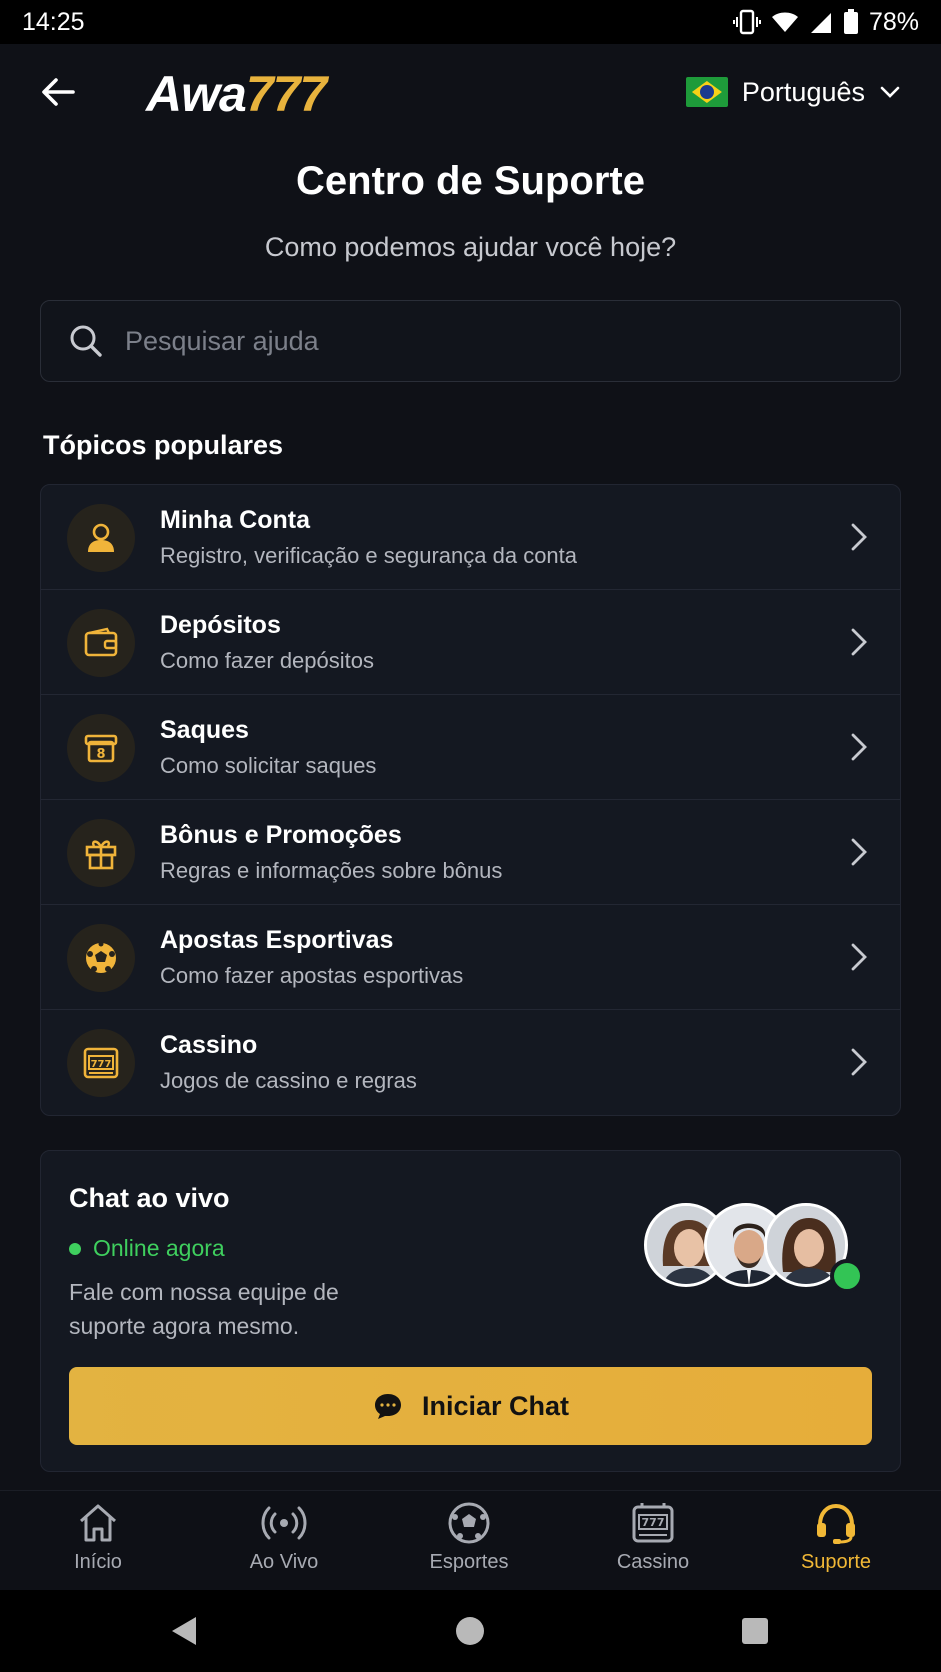 The height and width of the screenshot is (1672, 941). I want to click on search-icon, so click(86, 341).